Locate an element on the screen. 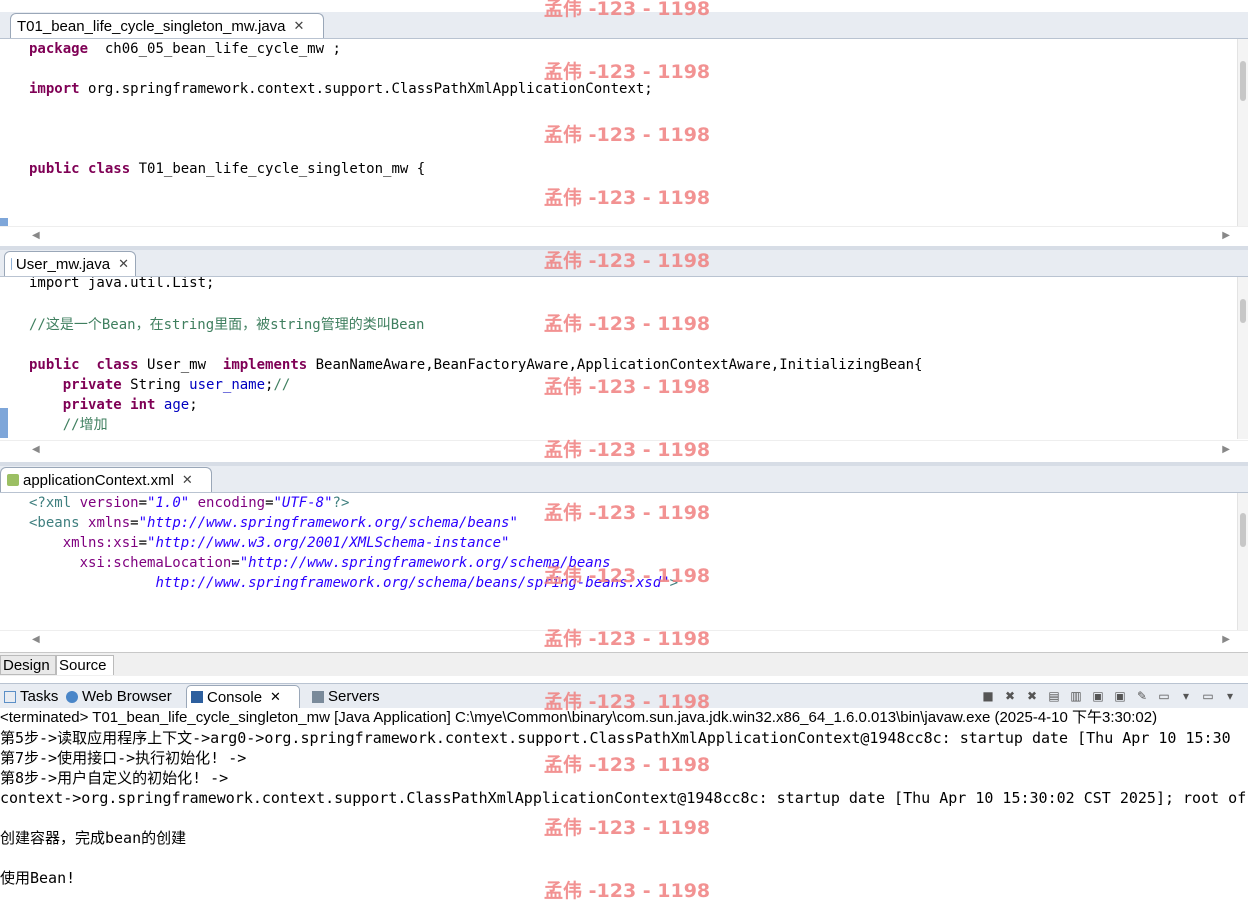 This screenshot has width=1248, height=903. code-line: //这是一个Bean，在string里面，被string管理的类叫Bean is located at coordinates (227, 325).